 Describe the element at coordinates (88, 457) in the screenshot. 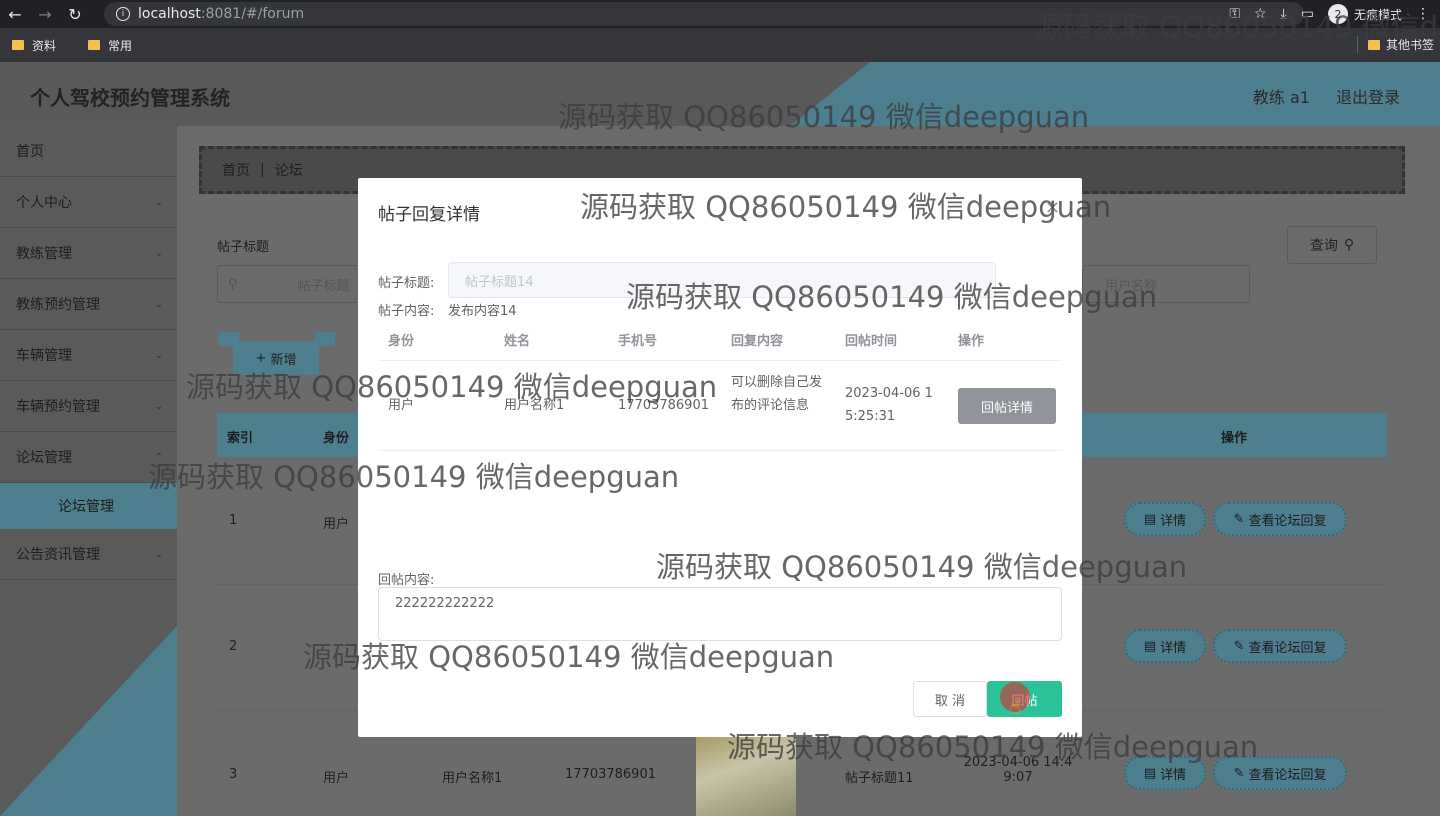

I see `sidebar-item-forum: 论坛管理 ⌃` at that location.